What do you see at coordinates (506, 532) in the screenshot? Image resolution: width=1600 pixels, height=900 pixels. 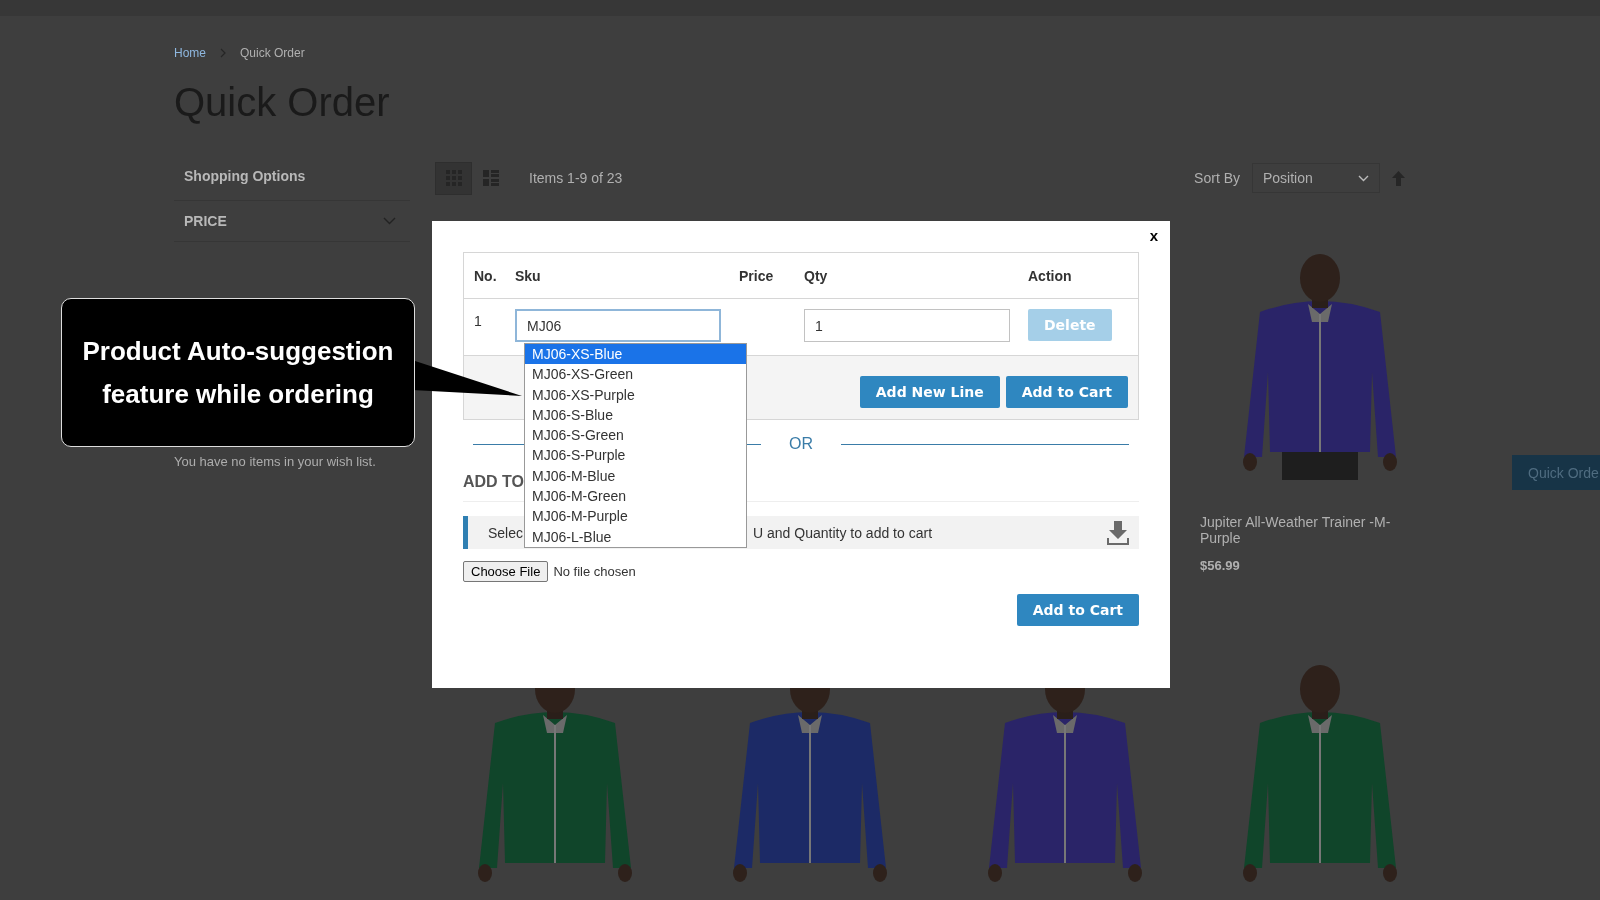 I see `hint-text: Selec` at bounding box center [506, 532].